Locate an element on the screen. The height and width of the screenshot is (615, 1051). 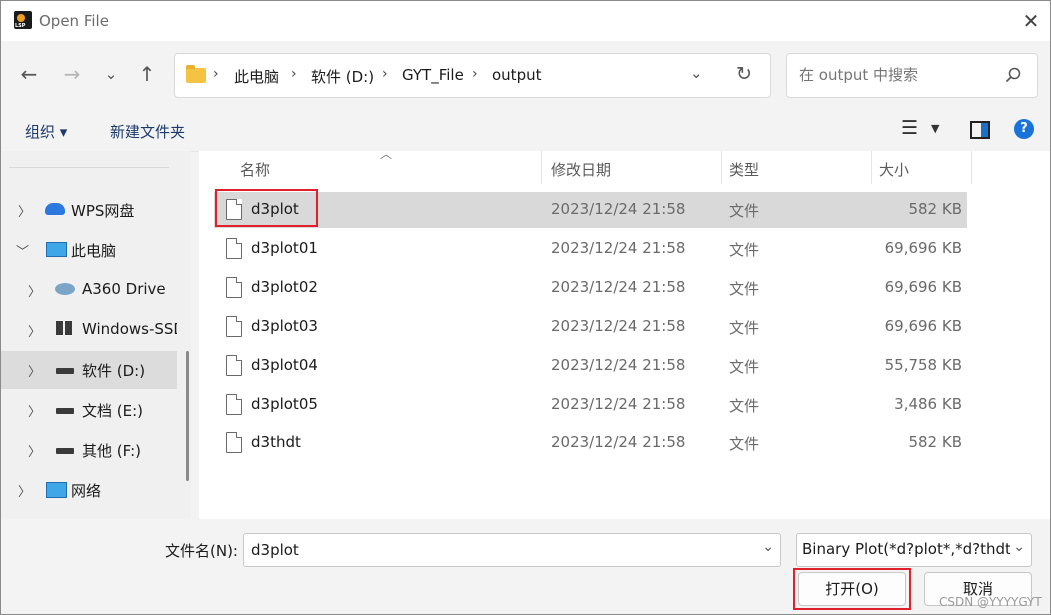
forward-arrow-icon: → is located at coordinates (72, 74).